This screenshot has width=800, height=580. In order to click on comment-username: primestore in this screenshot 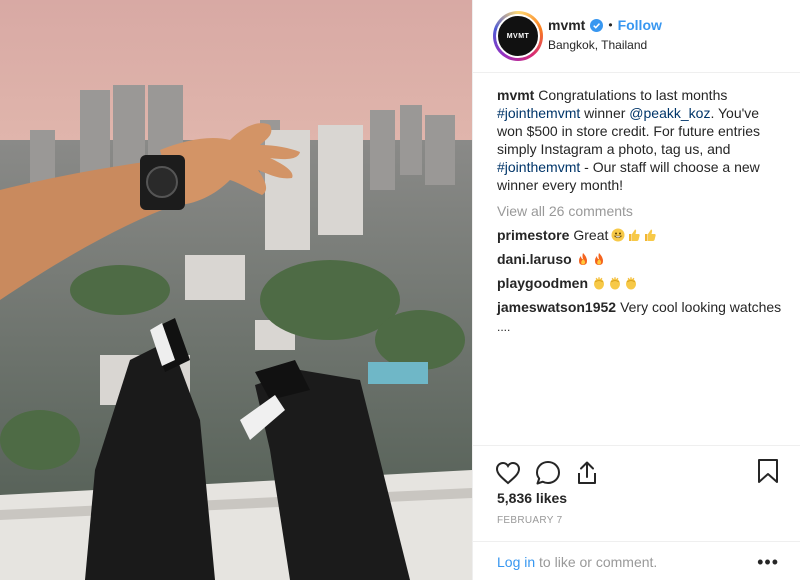, I will do `click(533, 235)`.